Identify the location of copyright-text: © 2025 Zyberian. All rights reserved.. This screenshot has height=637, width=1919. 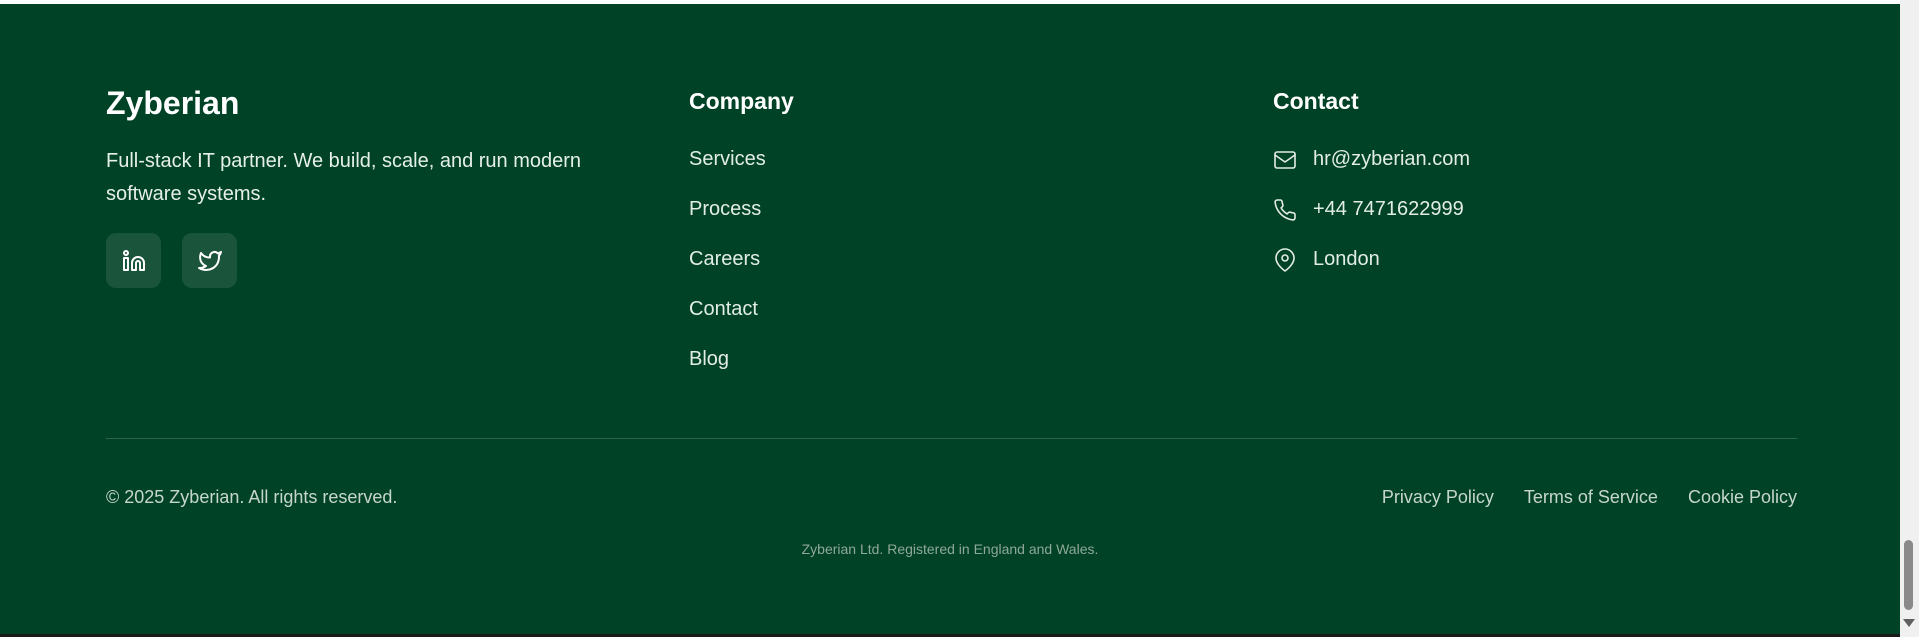
(252, 497).